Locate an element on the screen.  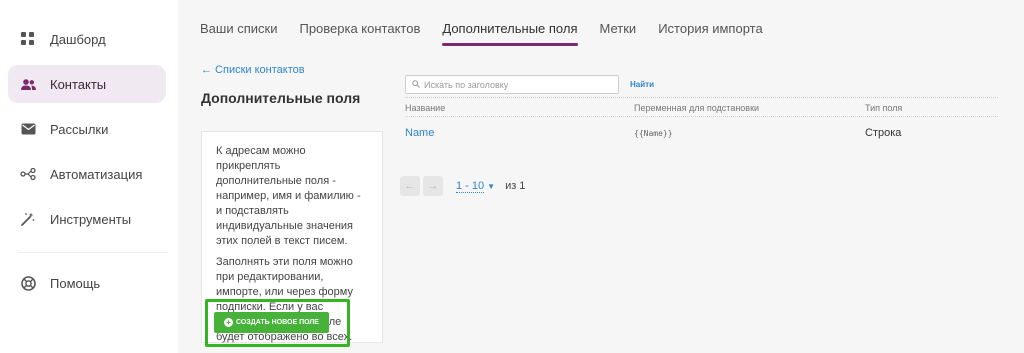
sidebar-item-contacts: Контакты is located at coordinates (87, 84).